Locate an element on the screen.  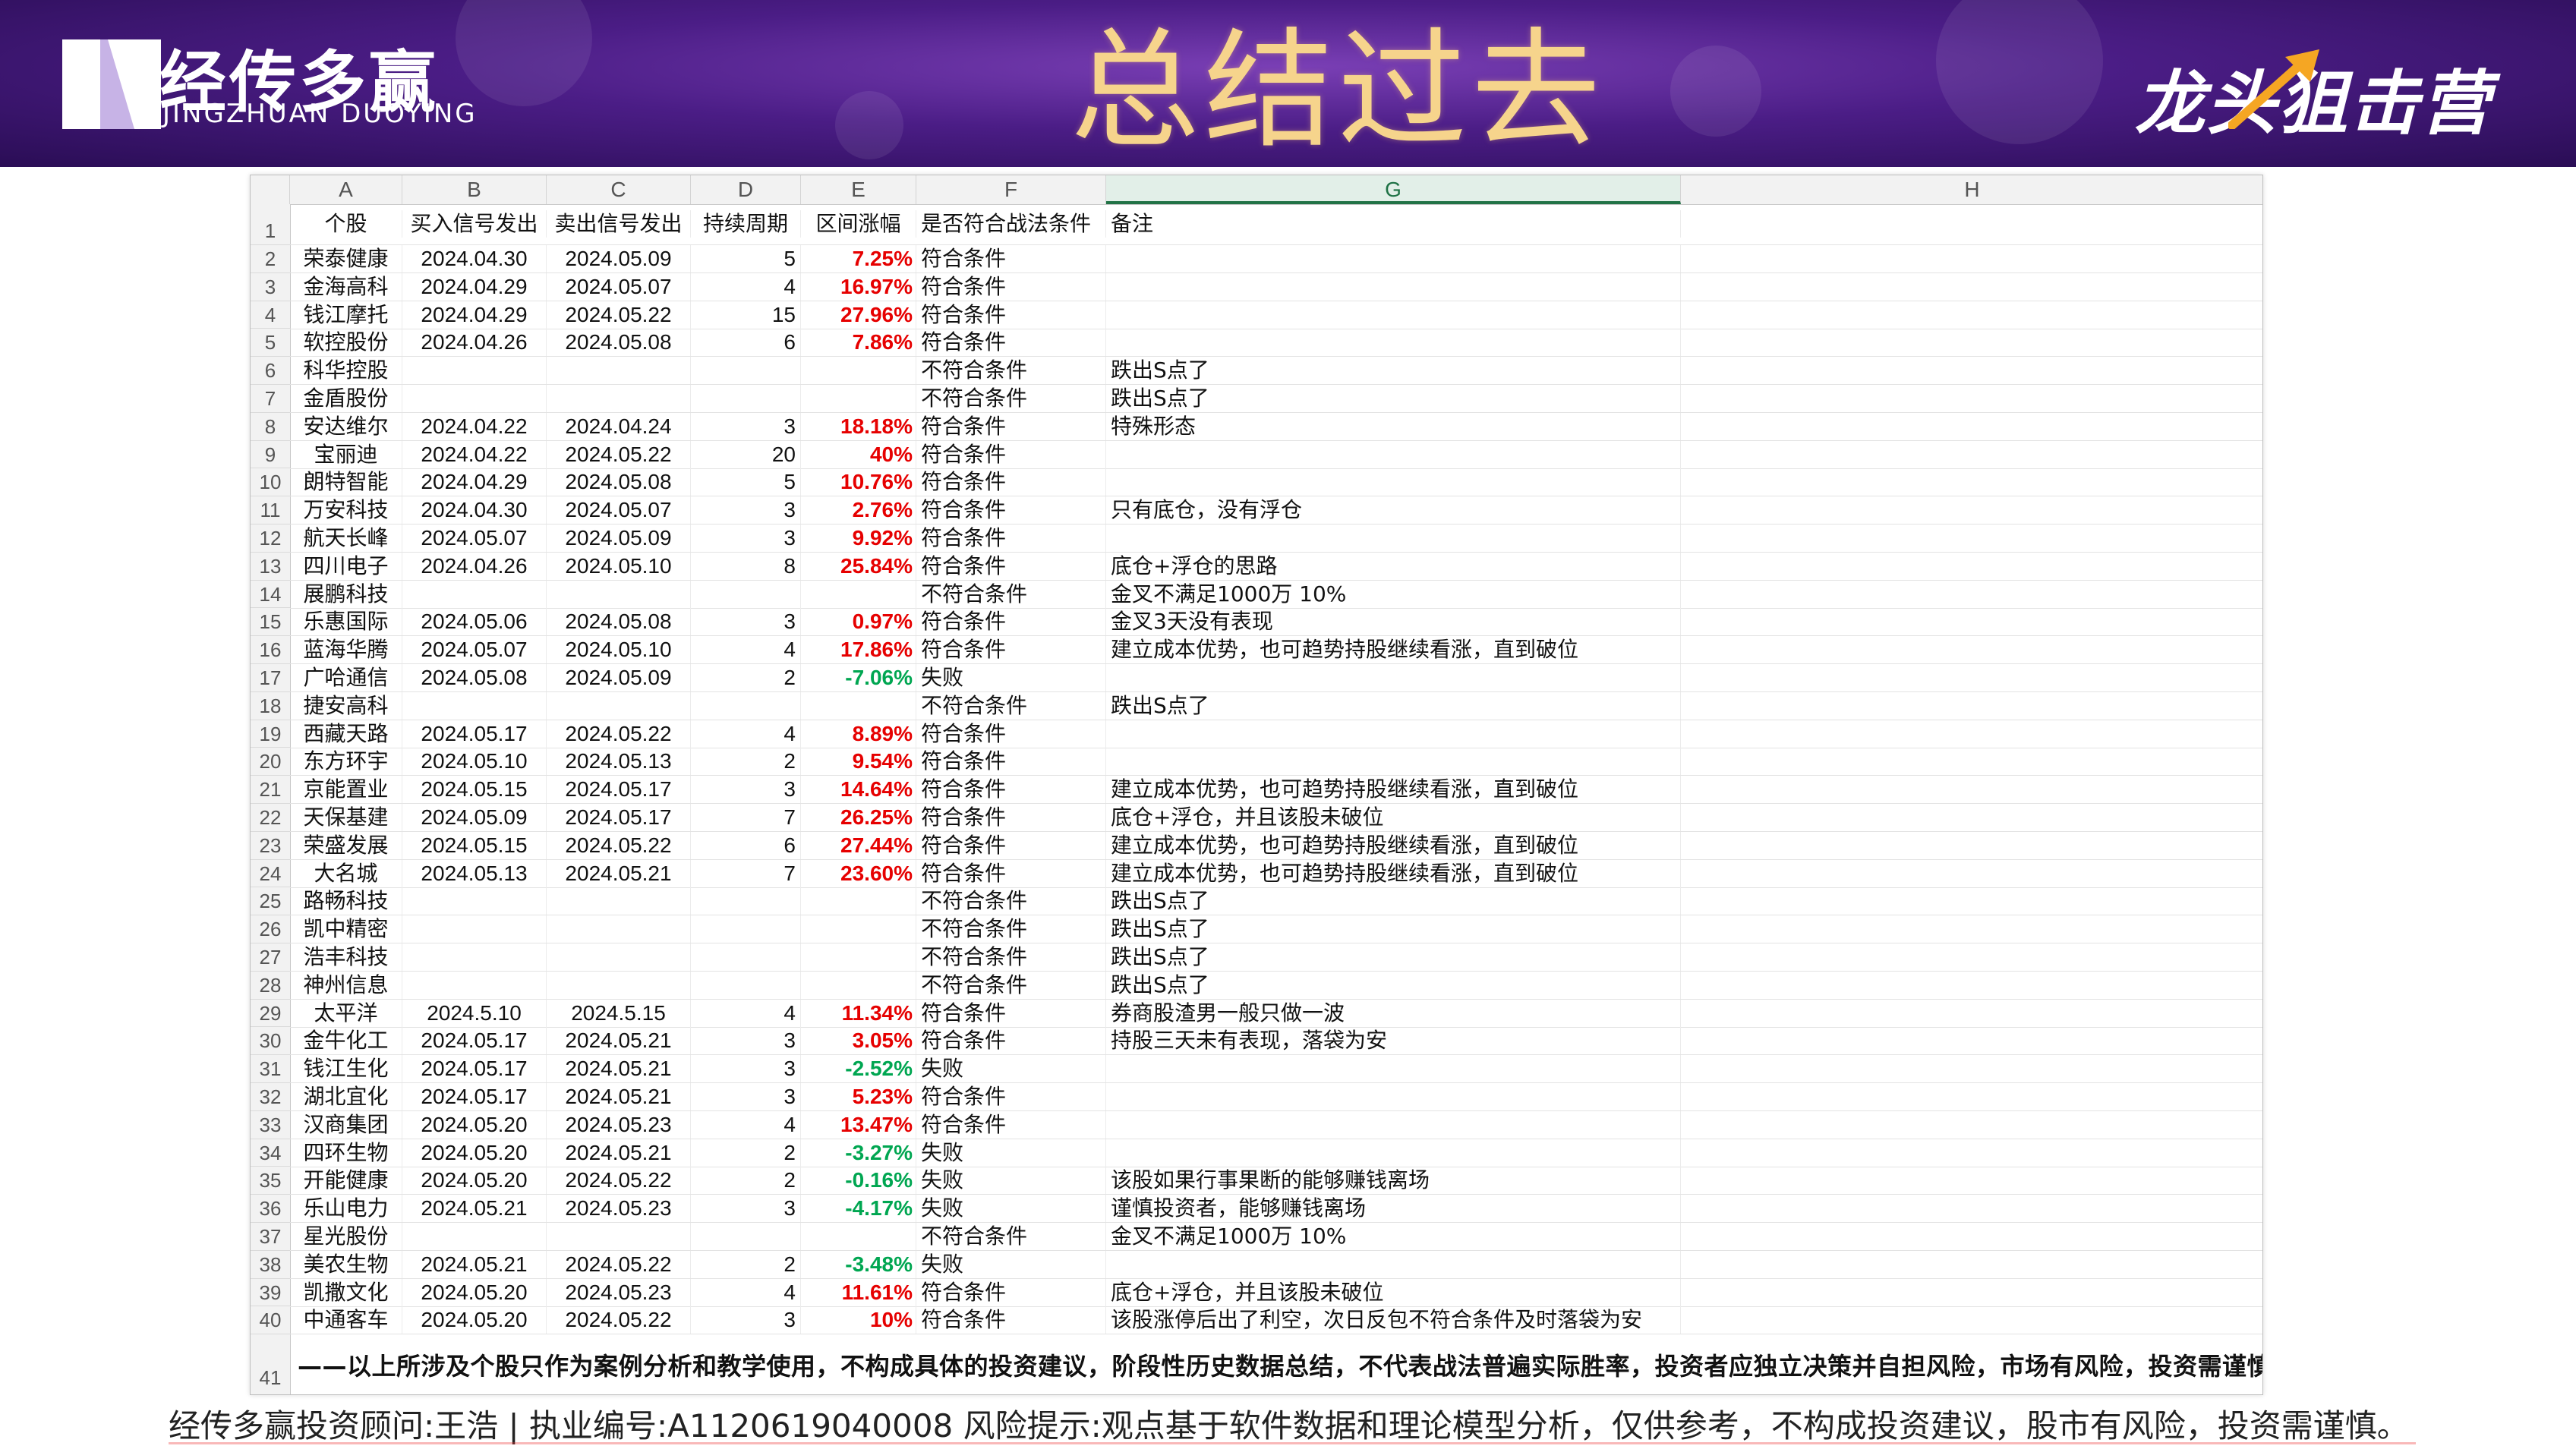
row-number: 20 is located at coordinates (270, 762).